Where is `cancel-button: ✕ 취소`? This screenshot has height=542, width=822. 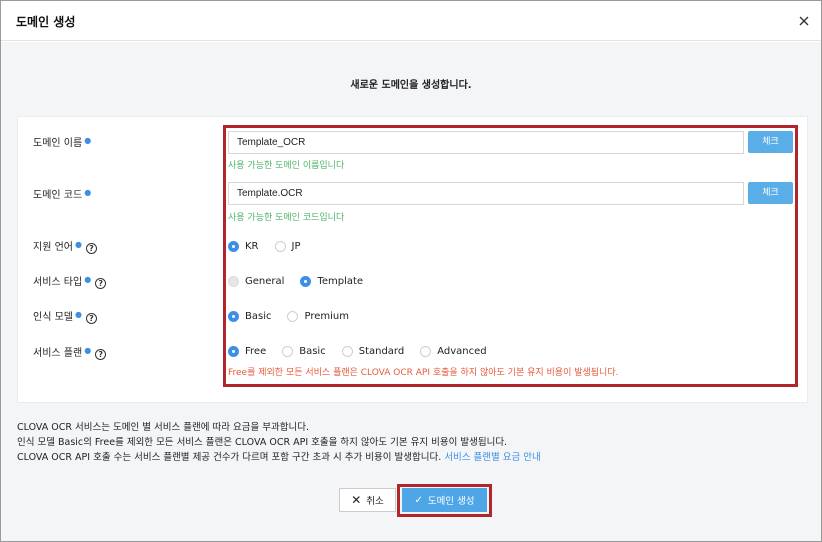 cancel-button: ✕ 취소 is located at coordinates (367, 500).